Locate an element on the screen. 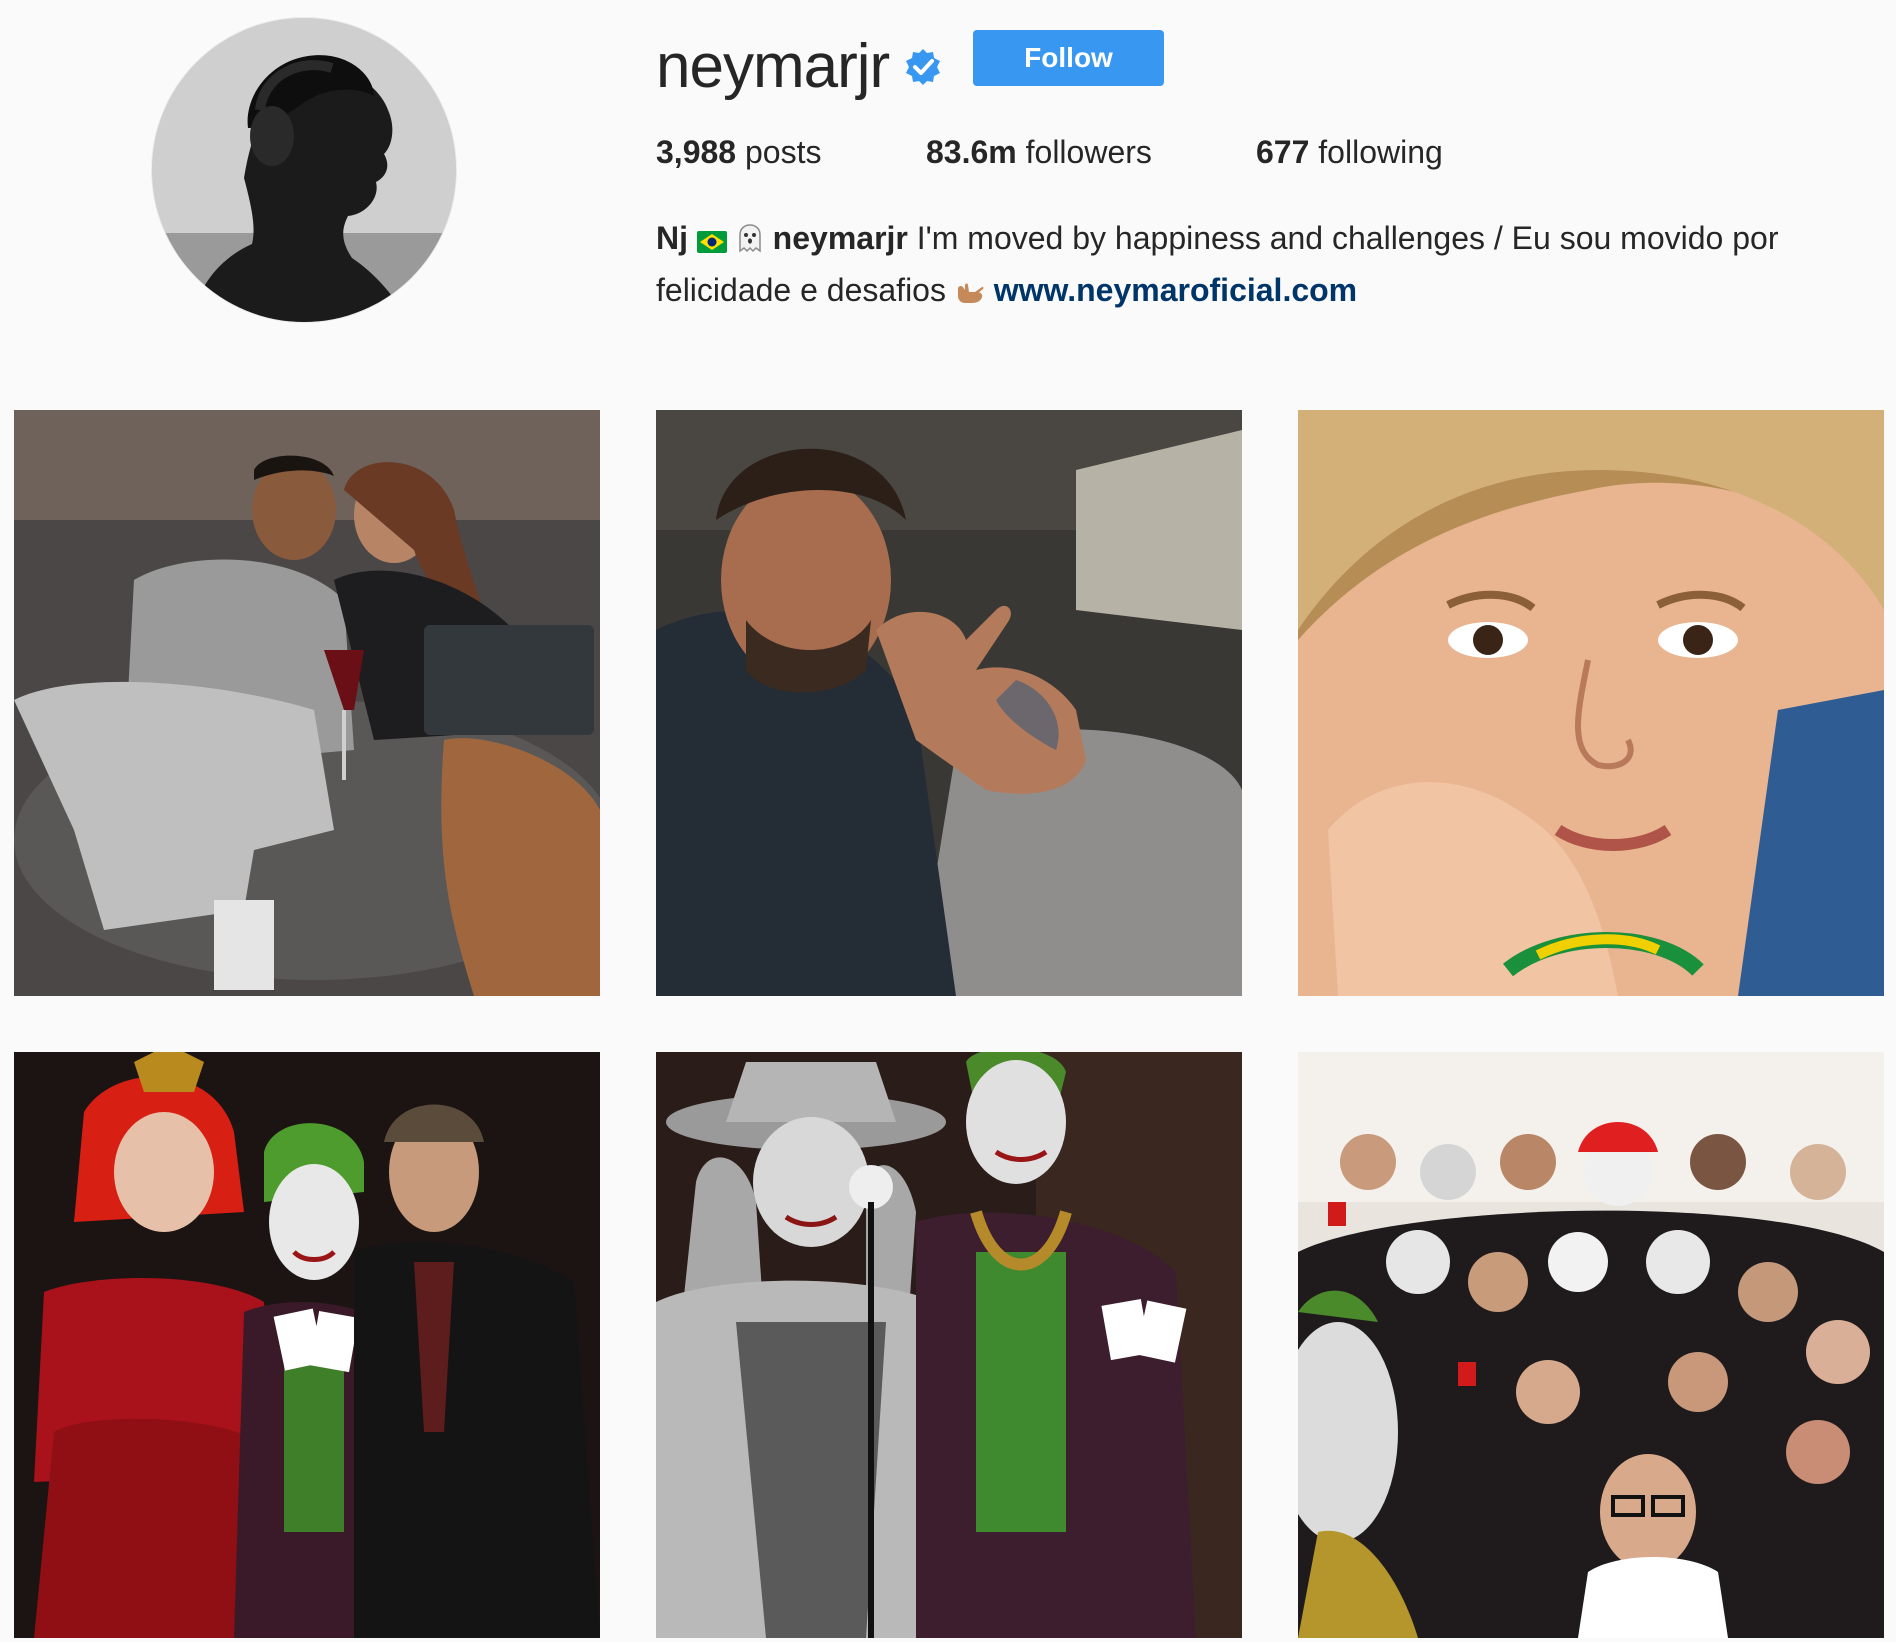 Image resolution: width=1896 pixels, height=1642 pixels. profile-avatar is located at coordinates (304, 170).